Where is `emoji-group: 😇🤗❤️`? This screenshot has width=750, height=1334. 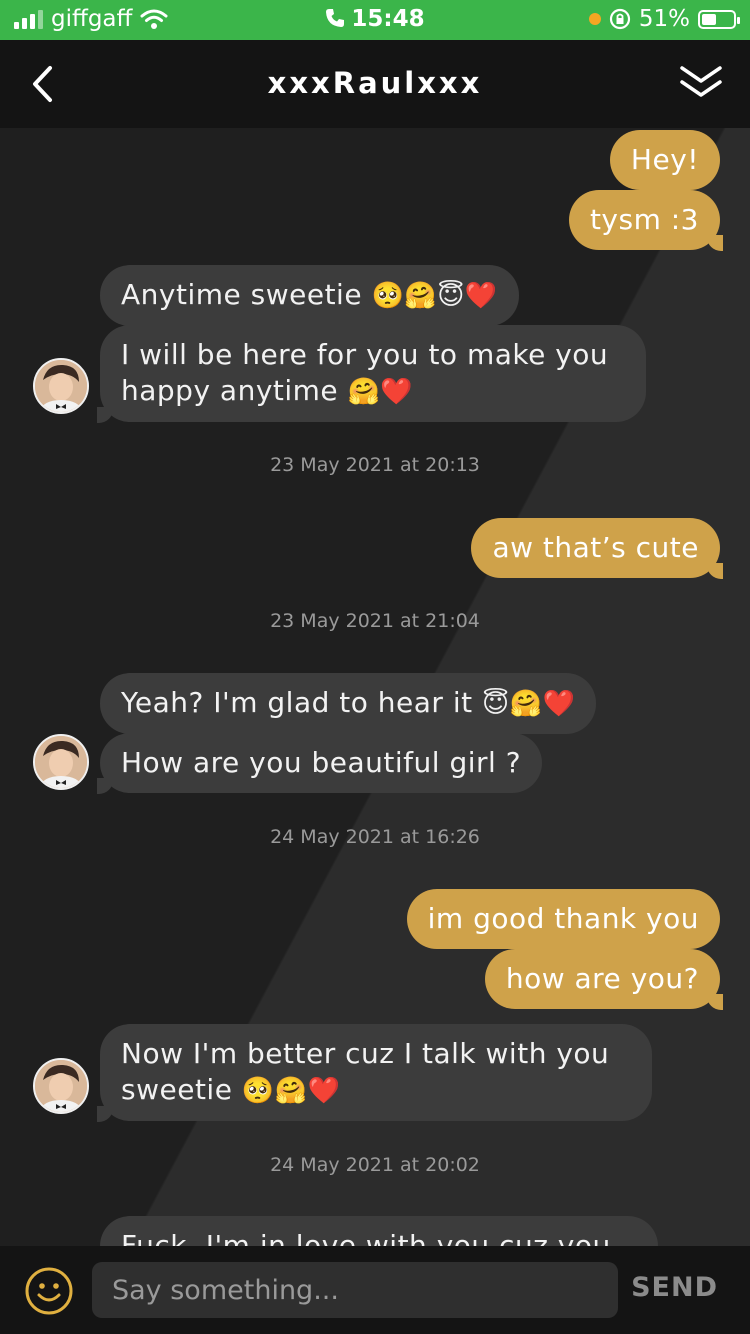 emoji-group: 😇🤗❤️ is located at coordinates (529, 704).